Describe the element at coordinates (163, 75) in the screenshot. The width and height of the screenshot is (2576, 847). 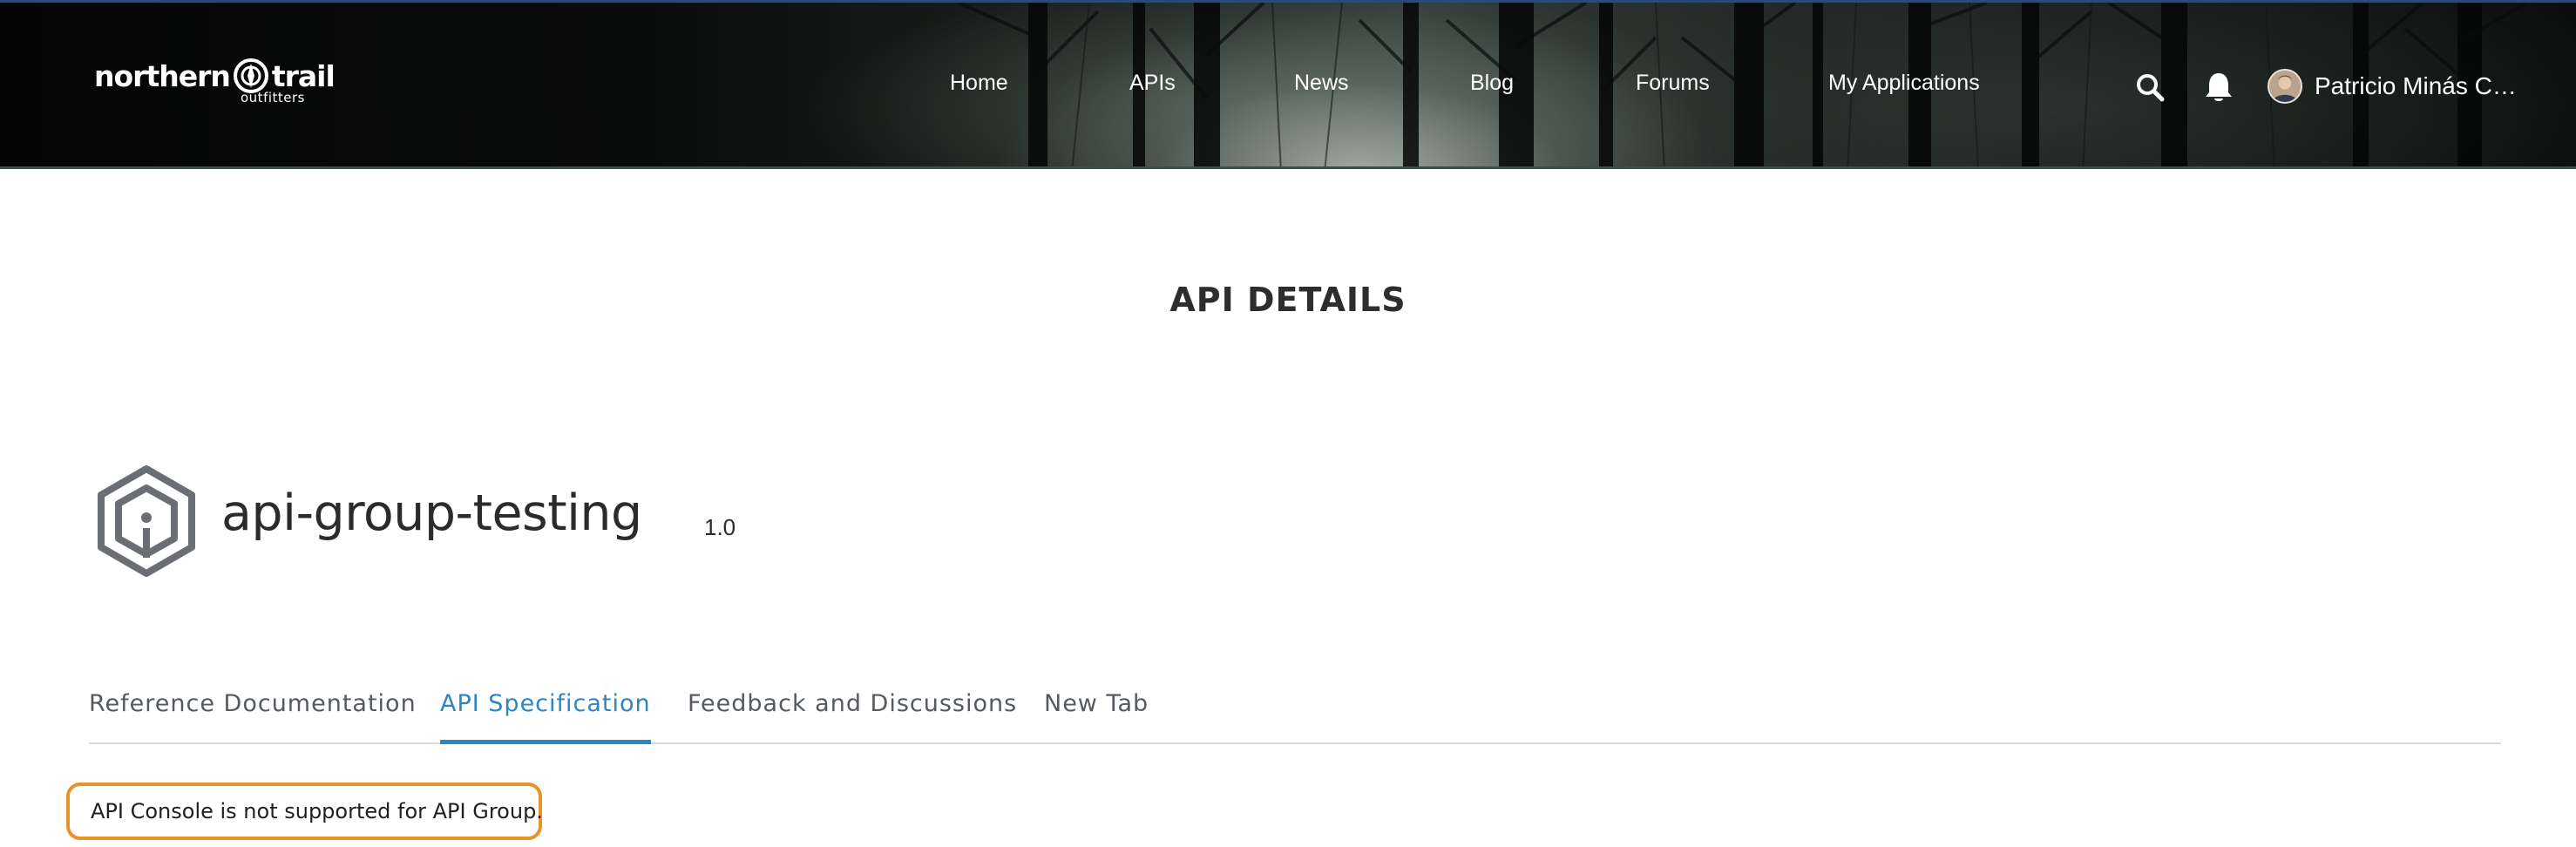
I see `logo-word-left: northern` at that location.